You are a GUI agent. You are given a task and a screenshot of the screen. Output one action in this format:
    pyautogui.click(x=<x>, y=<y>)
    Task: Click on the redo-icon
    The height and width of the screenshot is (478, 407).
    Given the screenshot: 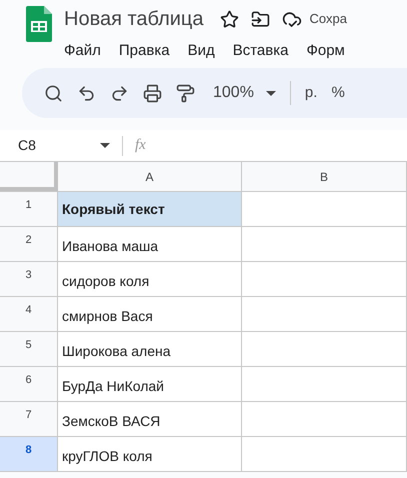 What is the action you would take?
    pyautogui.click(x=119, y=93)
    